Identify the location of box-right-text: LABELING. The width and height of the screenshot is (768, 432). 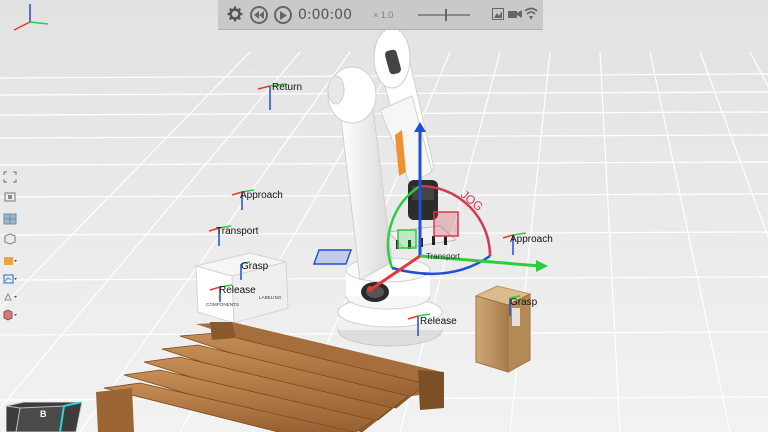
(270, 297).